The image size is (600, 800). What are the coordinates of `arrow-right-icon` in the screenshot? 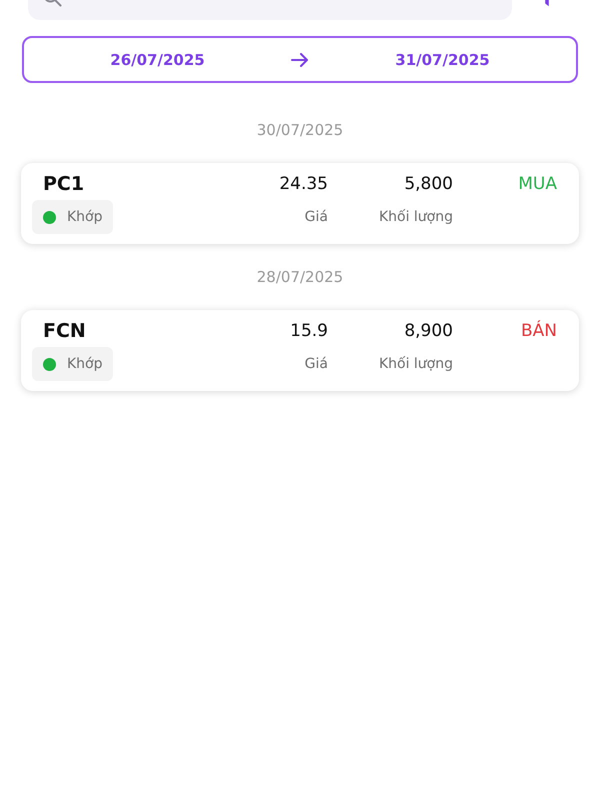 It's located at (300, 59).